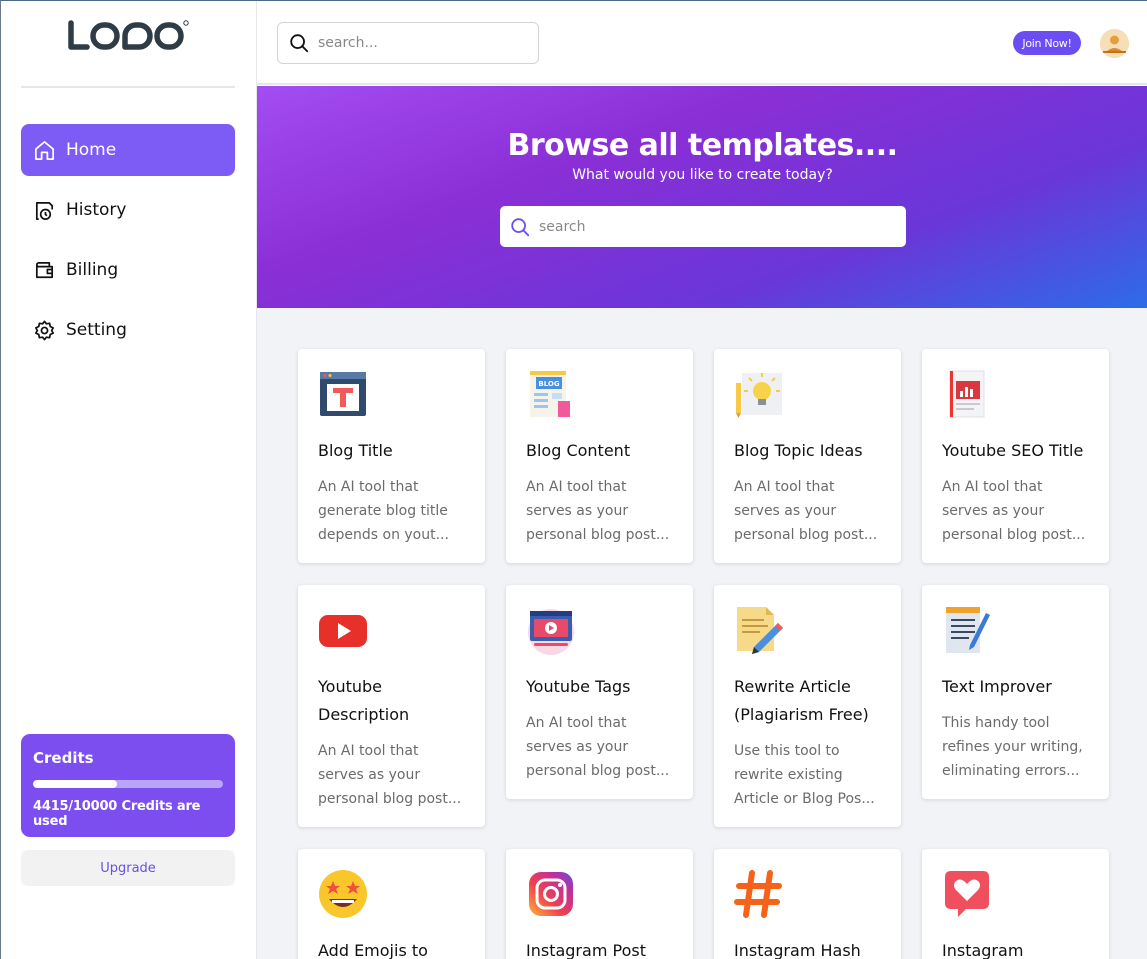 Image resolution: width=1147 pixels, height=959 pixels. What do you see at coordinates (760, 630) in the screenshot?
I see `edit-document-icon` at bounding box center [760, 630].